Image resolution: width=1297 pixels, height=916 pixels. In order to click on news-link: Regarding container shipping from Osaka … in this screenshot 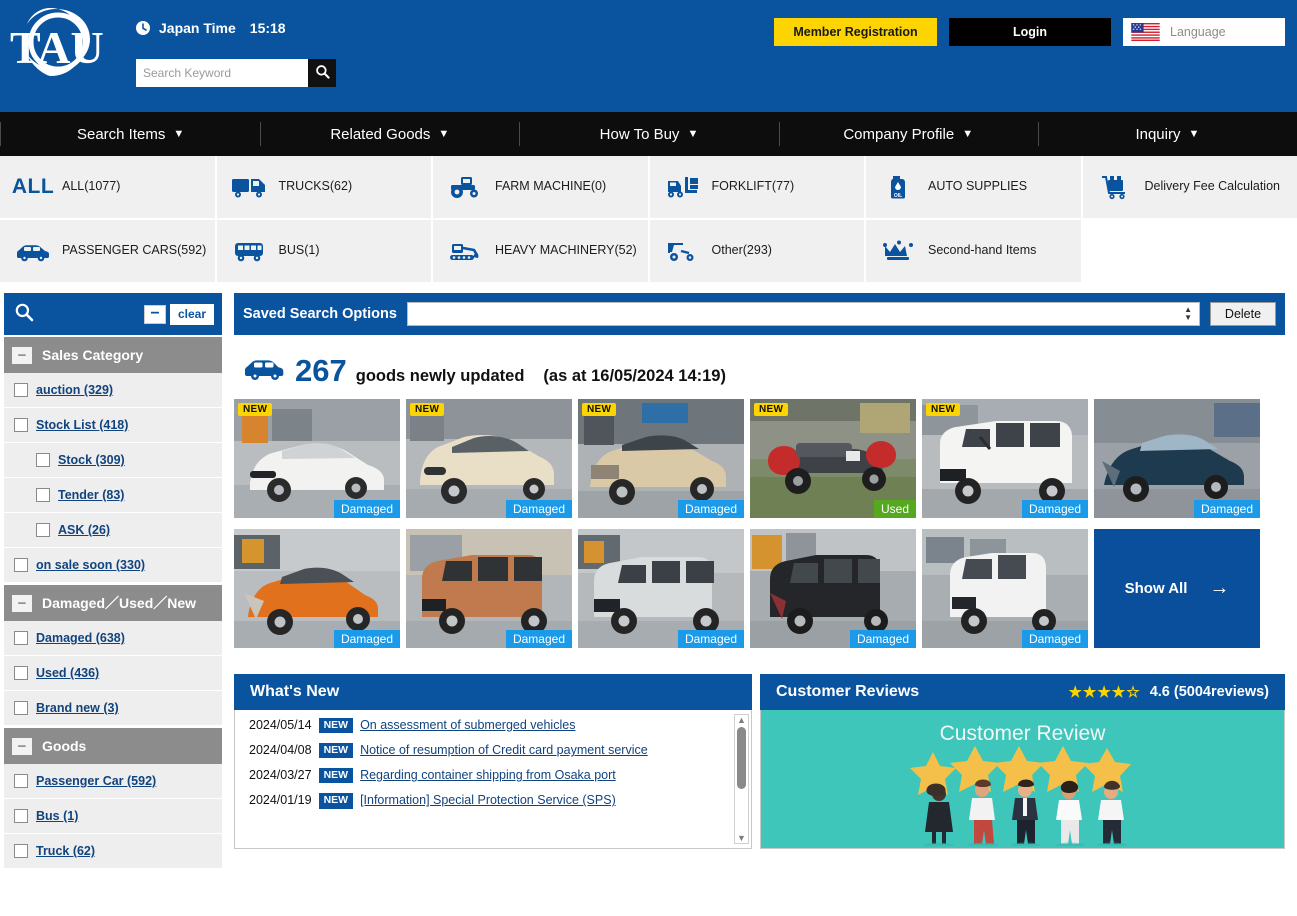, I will do `click(488, 775)`.